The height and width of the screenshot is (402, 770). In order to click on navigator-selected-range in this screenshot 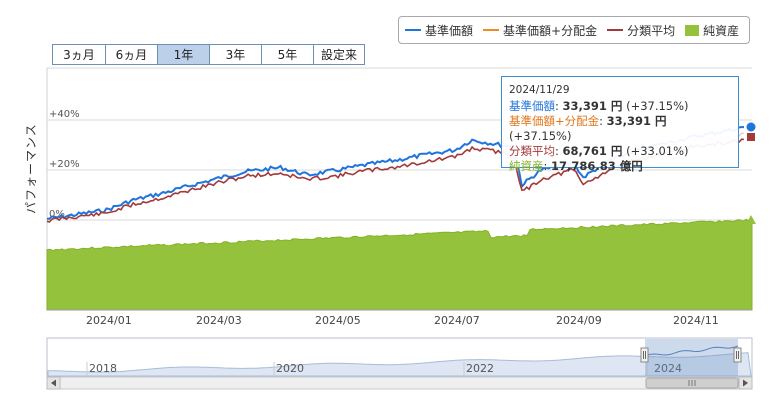, I will do `click(691, 357)`.